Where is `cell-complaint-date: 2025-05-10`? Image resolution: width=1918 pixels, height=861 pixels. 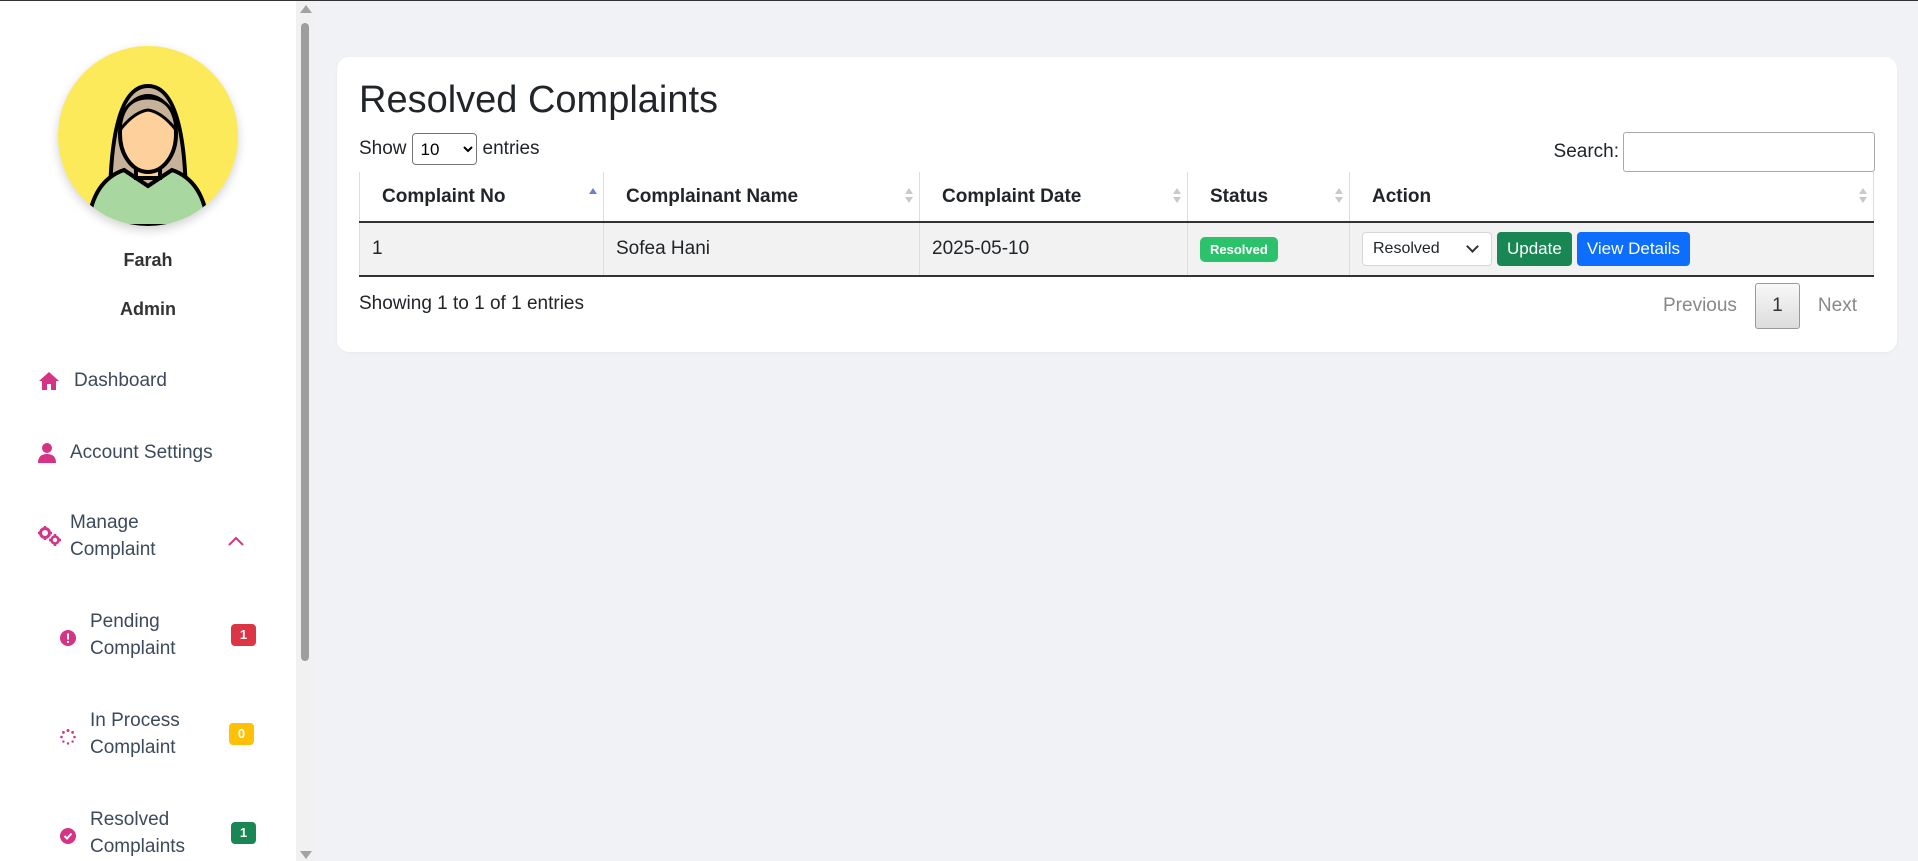
cell-complaint-date: 2025-05-10 is located at coordinates (1053, 249).